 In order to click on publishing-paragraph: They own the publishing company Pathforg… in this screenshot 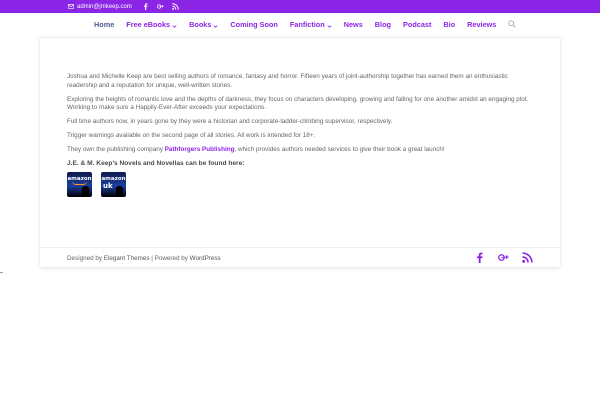, I will do `click(302, 150)`.